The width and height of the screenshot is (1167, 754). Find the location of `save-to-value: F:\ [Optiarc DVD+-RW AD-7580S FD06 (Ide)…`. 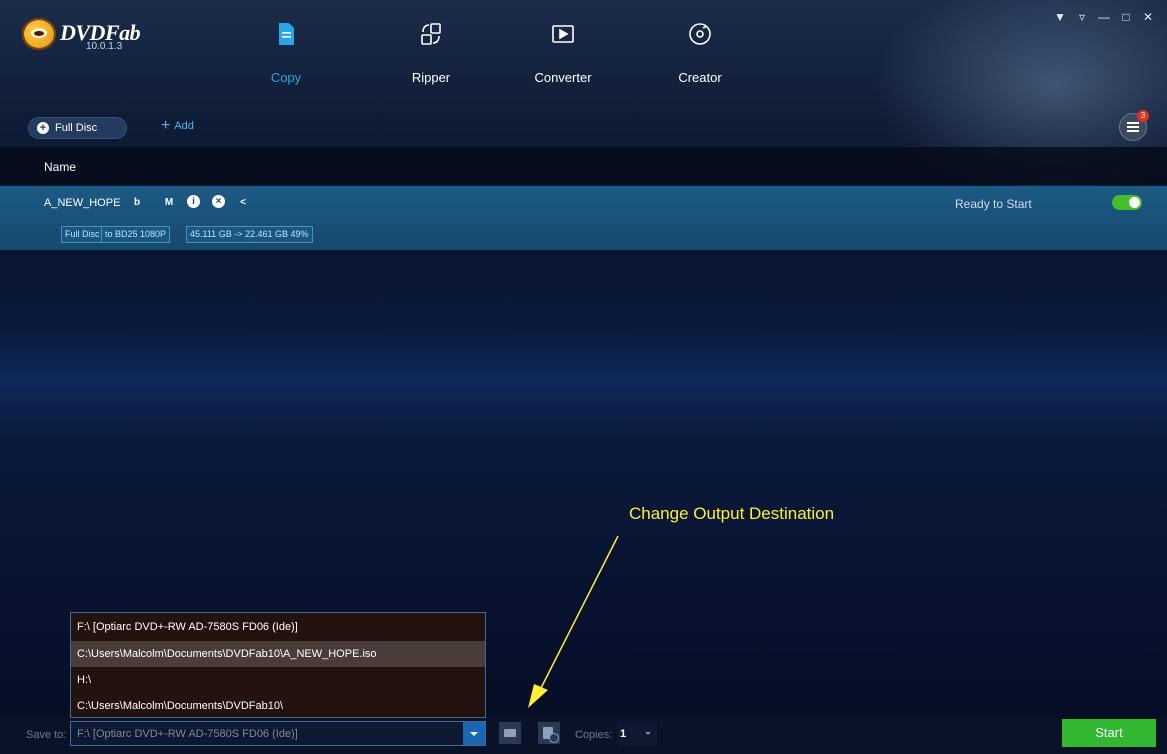

save-to-value: F:\ [Optiarc DVD+-RW AD-7580S FD06 (Ide)… is located at coordinates (187, 734).